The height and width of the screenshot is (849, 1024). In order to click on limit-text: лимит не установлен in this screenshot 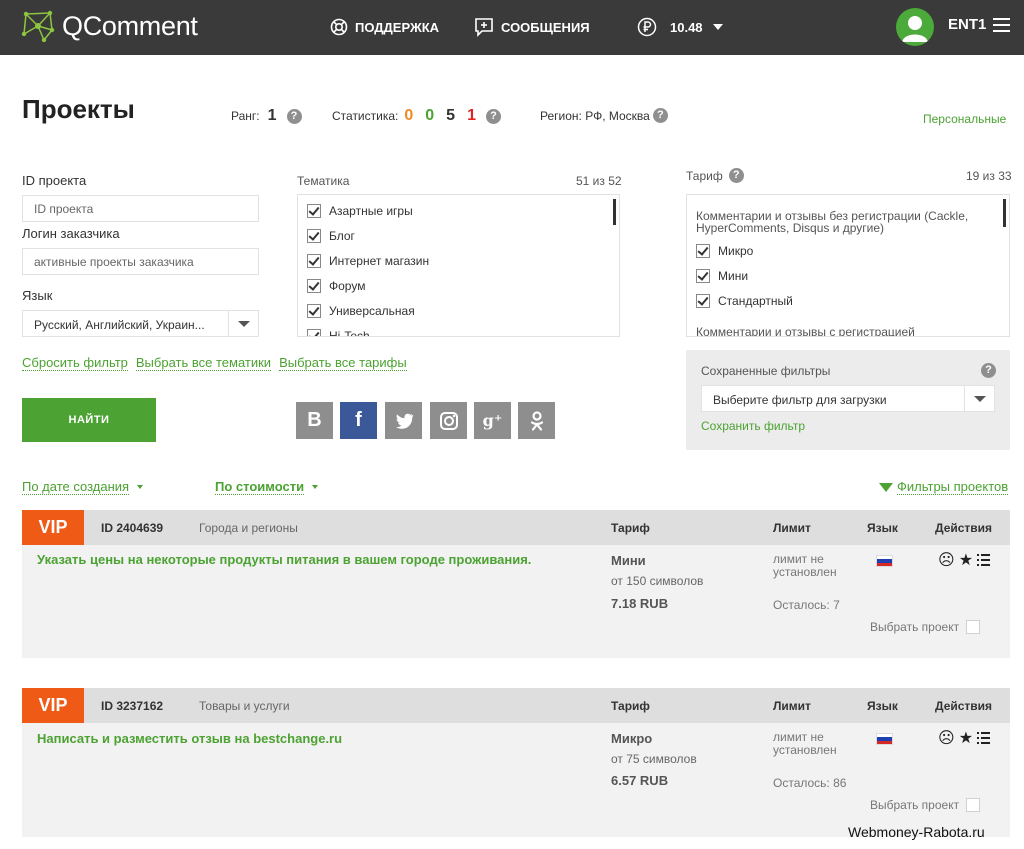, I will do `click(805, 743)`.